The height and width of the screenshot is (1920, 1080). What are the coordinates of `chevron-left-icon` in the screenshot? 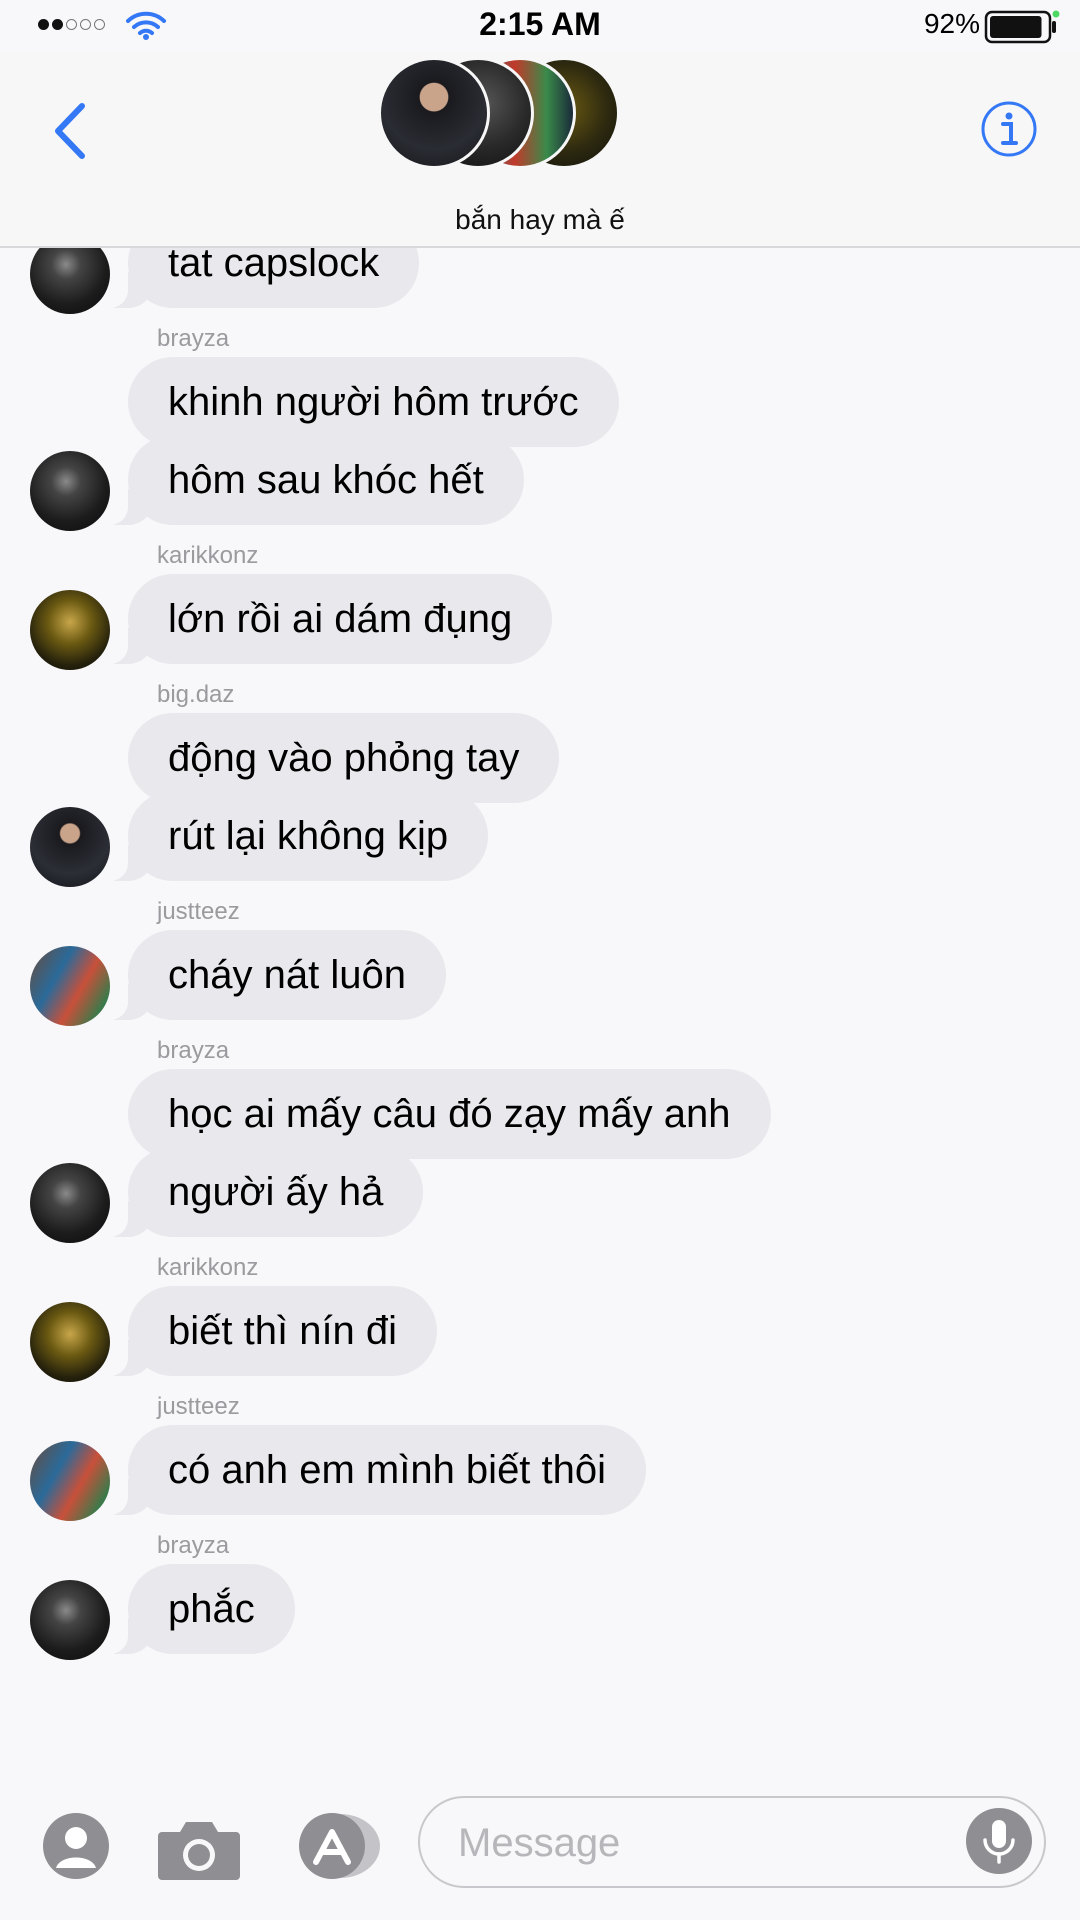 It's located at (71, 131).